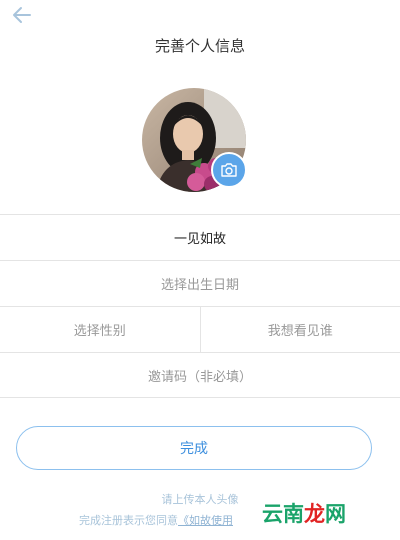  What do you see at coordinates (314, 514) in the screenshot?
I see `watermark-part-2: 龙` at bounding box center [314, 514].